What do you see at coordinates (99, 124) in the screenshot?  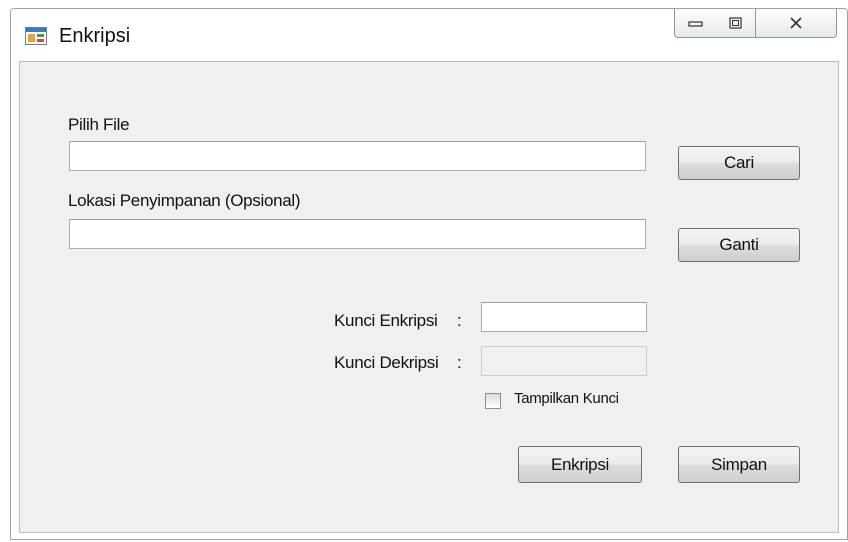 I see `file-label: Pilih File` at bounding box center [99, 124].